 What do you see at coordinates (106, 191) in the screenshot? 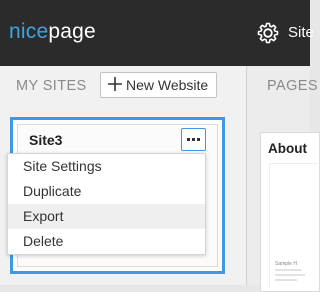
I see `menu-item-duplicate: Duplicate` at bounding box center [106, 191].